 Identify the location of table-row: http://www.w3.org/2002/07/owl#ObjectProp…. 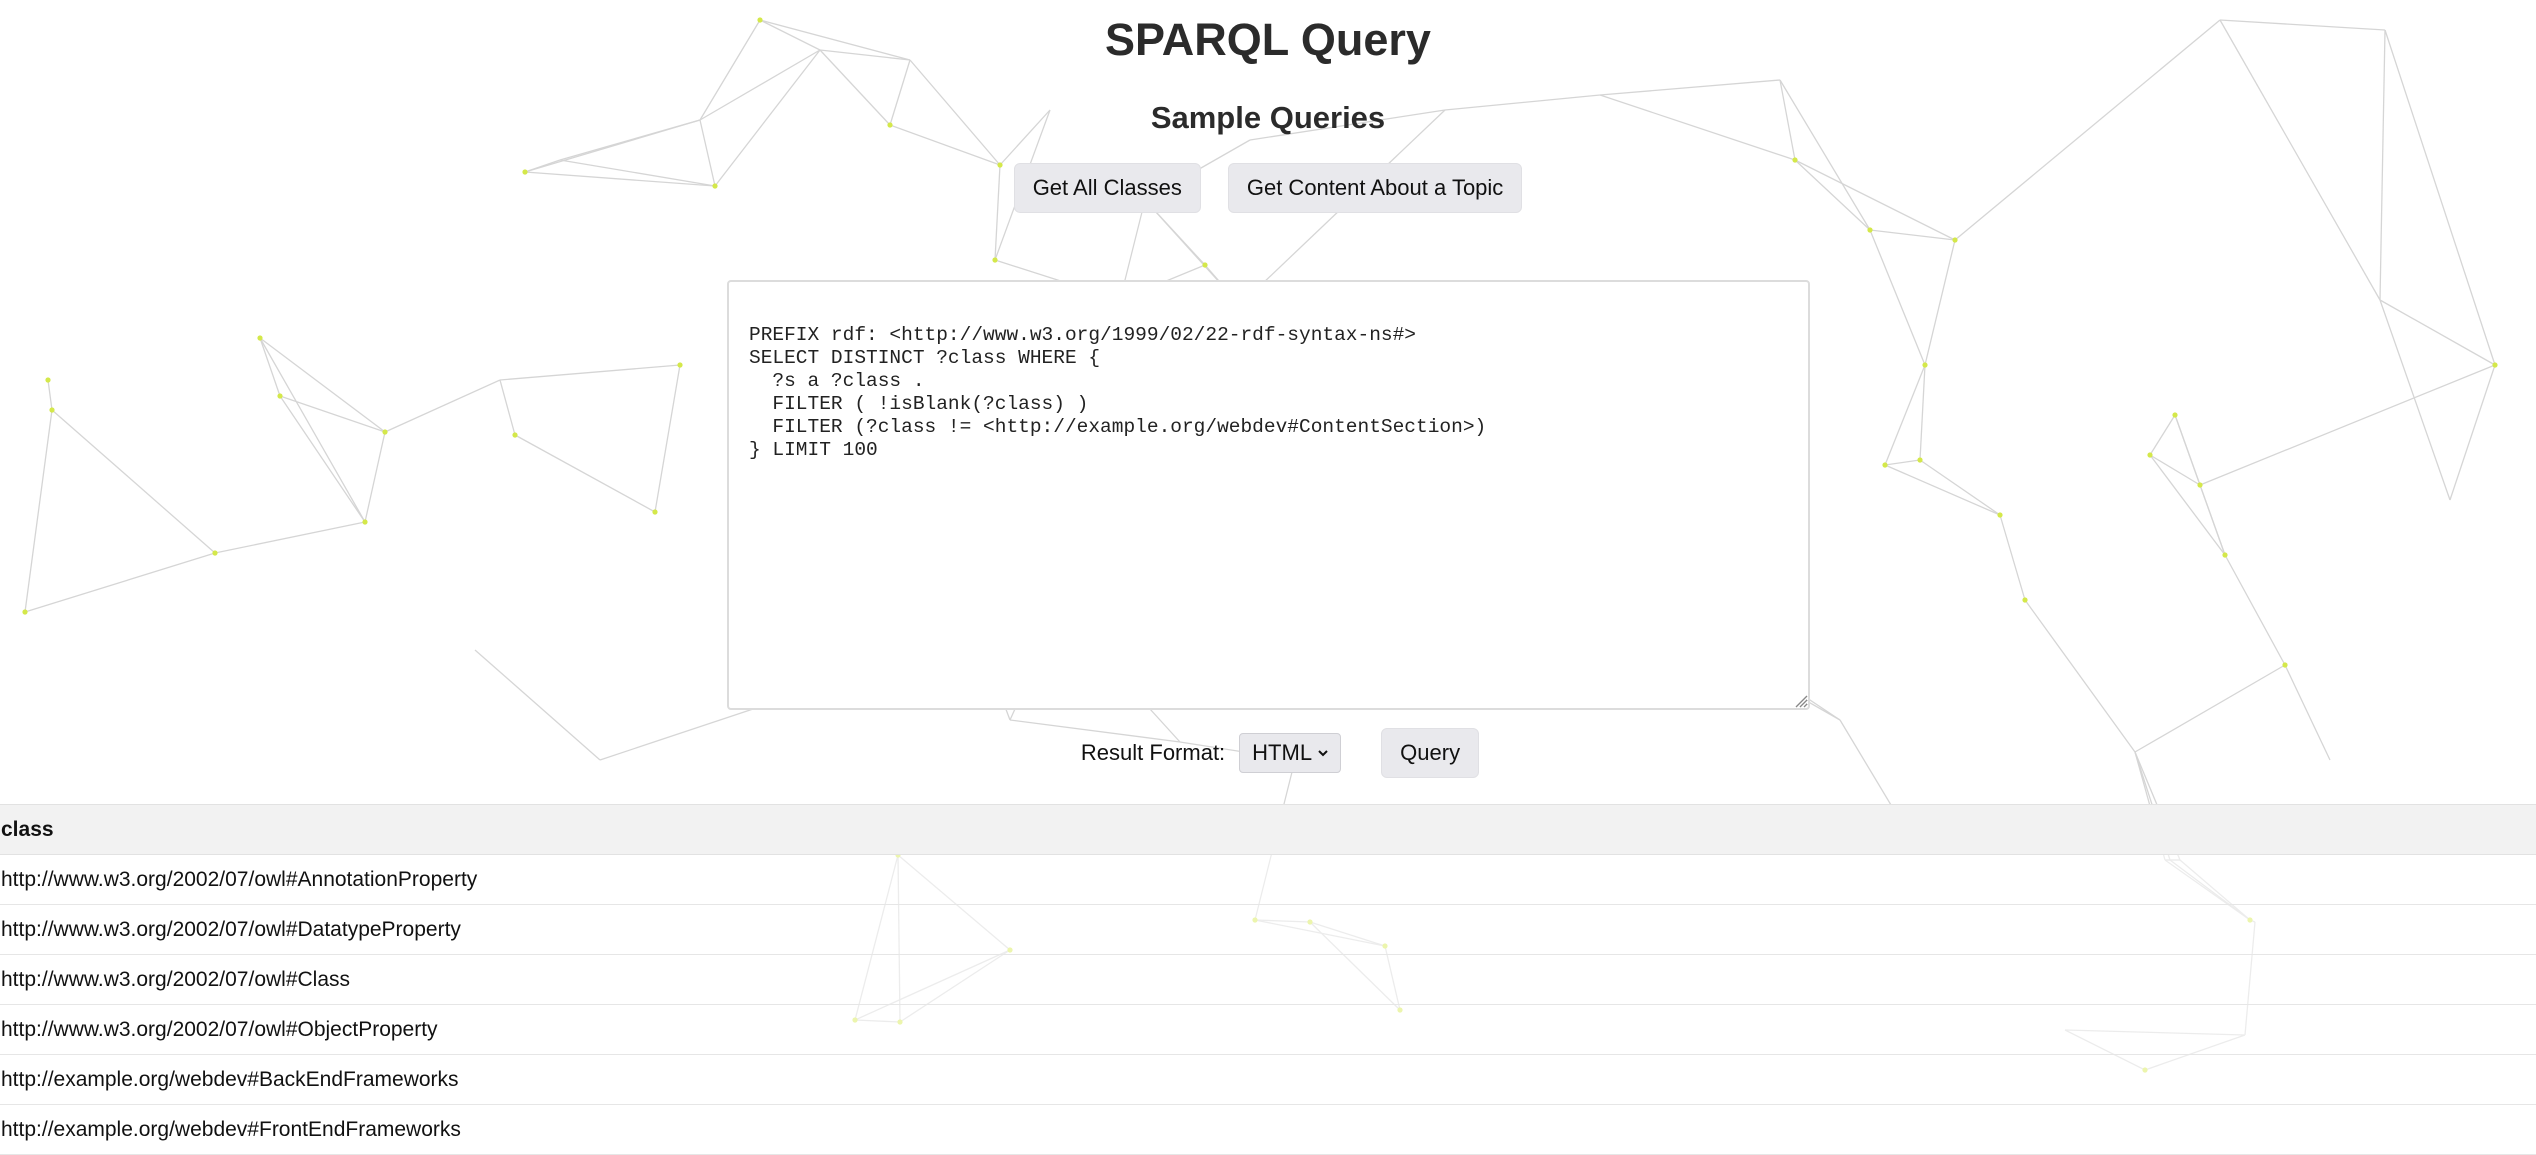
(1268, 1029).